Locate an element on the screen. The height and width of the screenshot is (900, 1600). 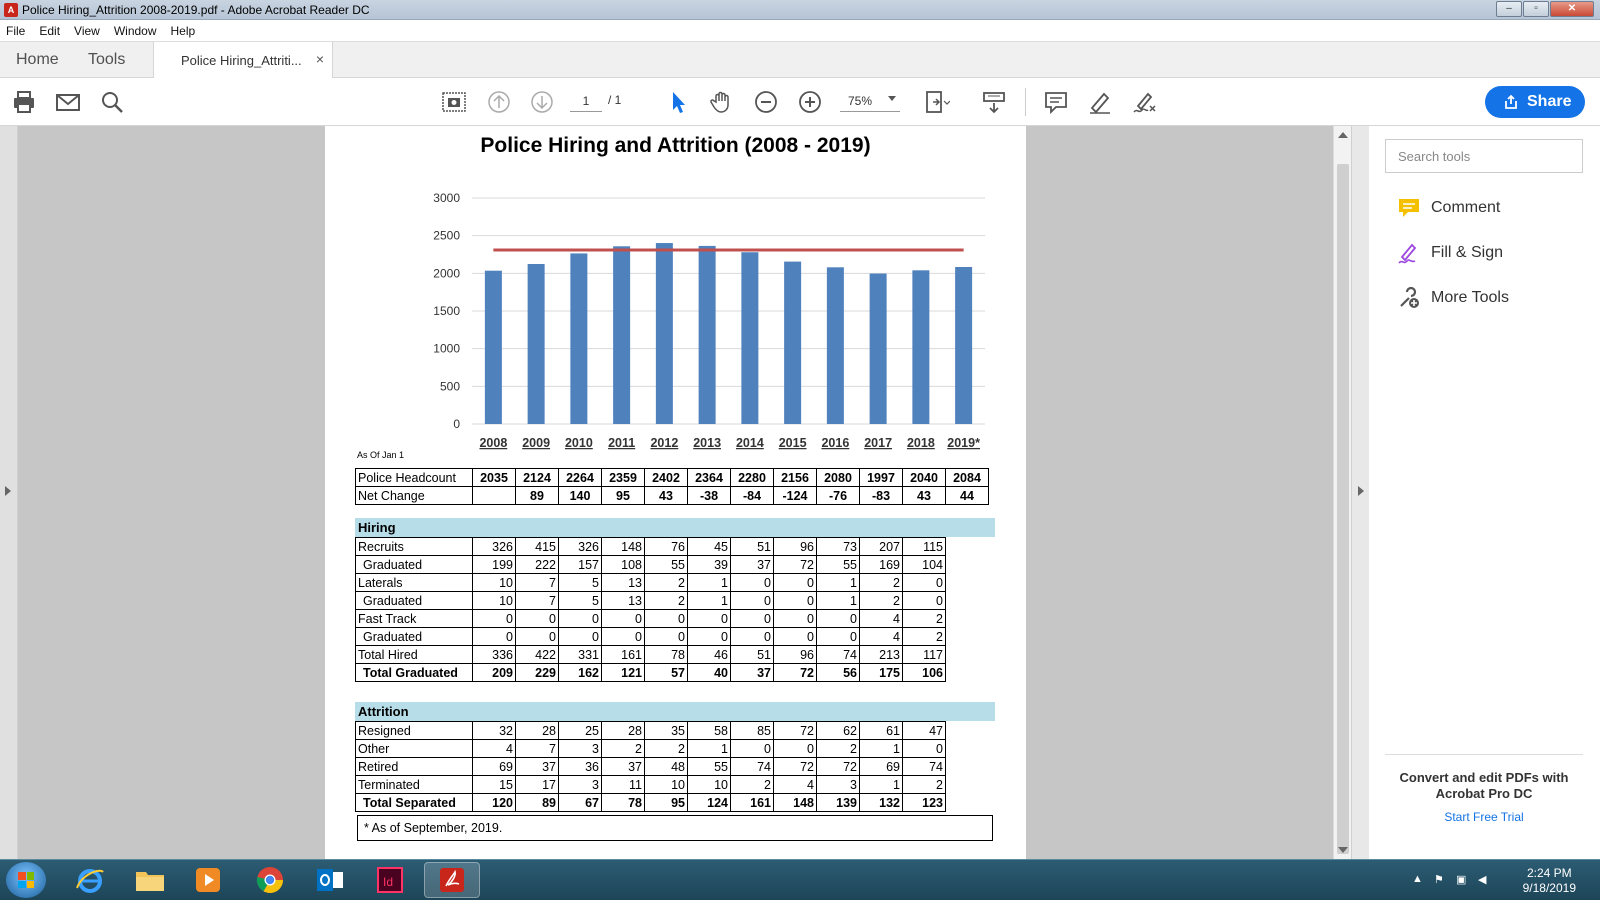
table-cell: 95 is located at coordinates (666, 802).